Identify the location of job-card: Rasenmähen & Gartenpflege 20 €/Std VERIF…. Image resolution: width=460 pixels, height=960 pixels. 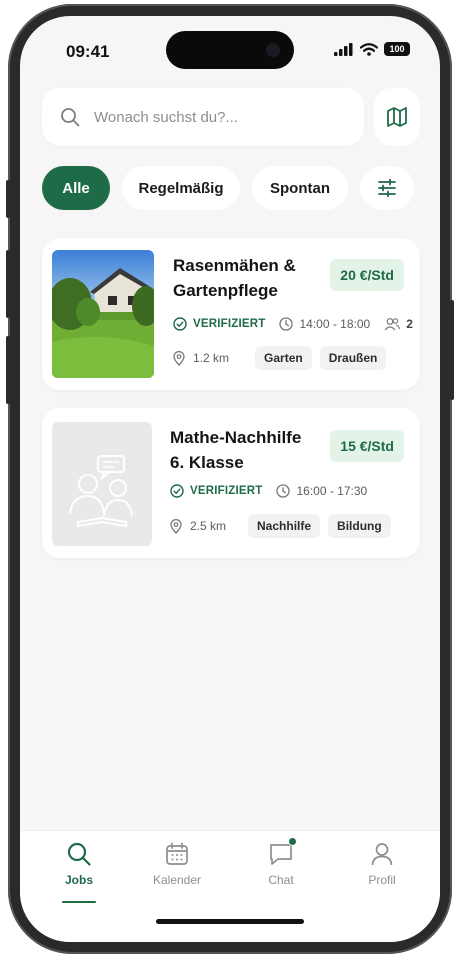
(231, 314).